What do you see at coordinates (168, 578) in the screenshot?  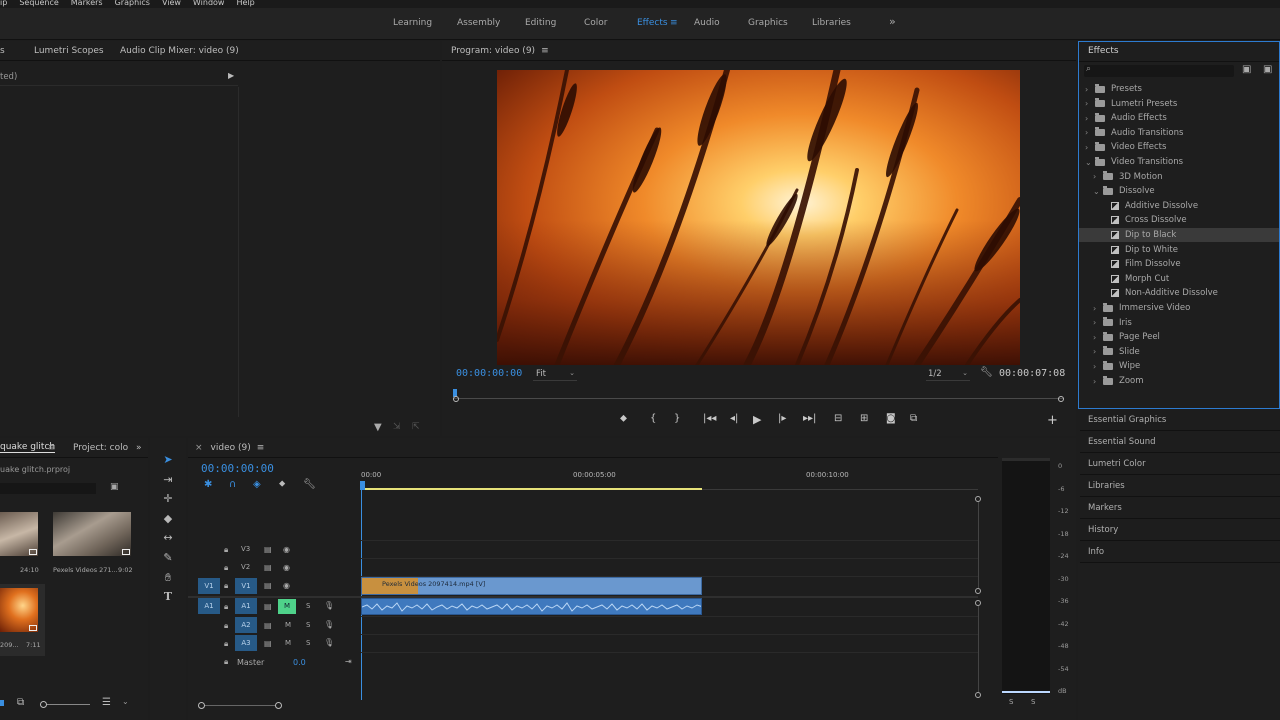 I see `hand-tool-icon: ✋︎` at bounding box center [168, 578].